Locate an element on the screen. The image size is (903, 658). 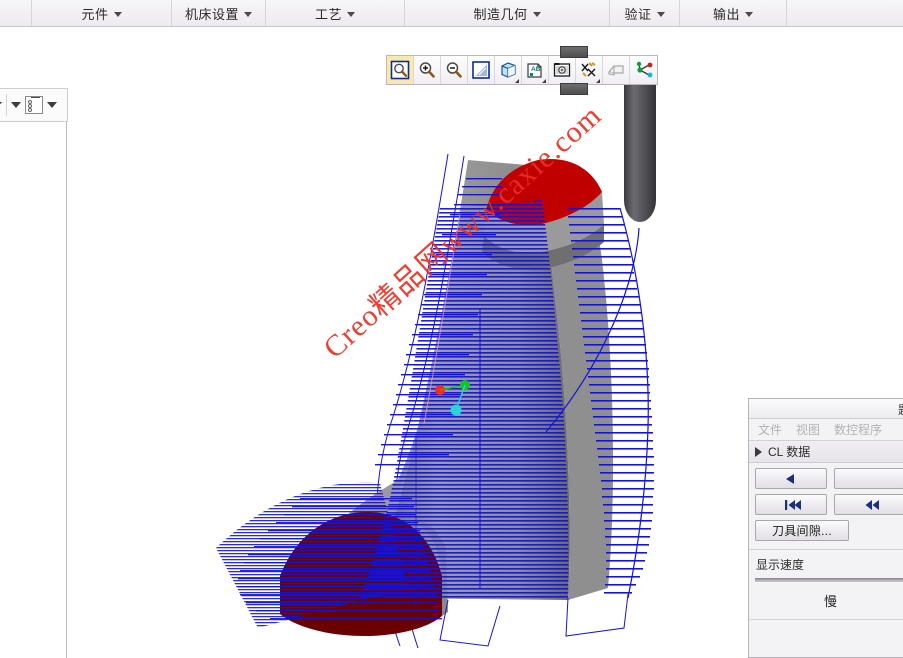
ribbon-tab-label: 元件 is located at coordinates (95, 14).